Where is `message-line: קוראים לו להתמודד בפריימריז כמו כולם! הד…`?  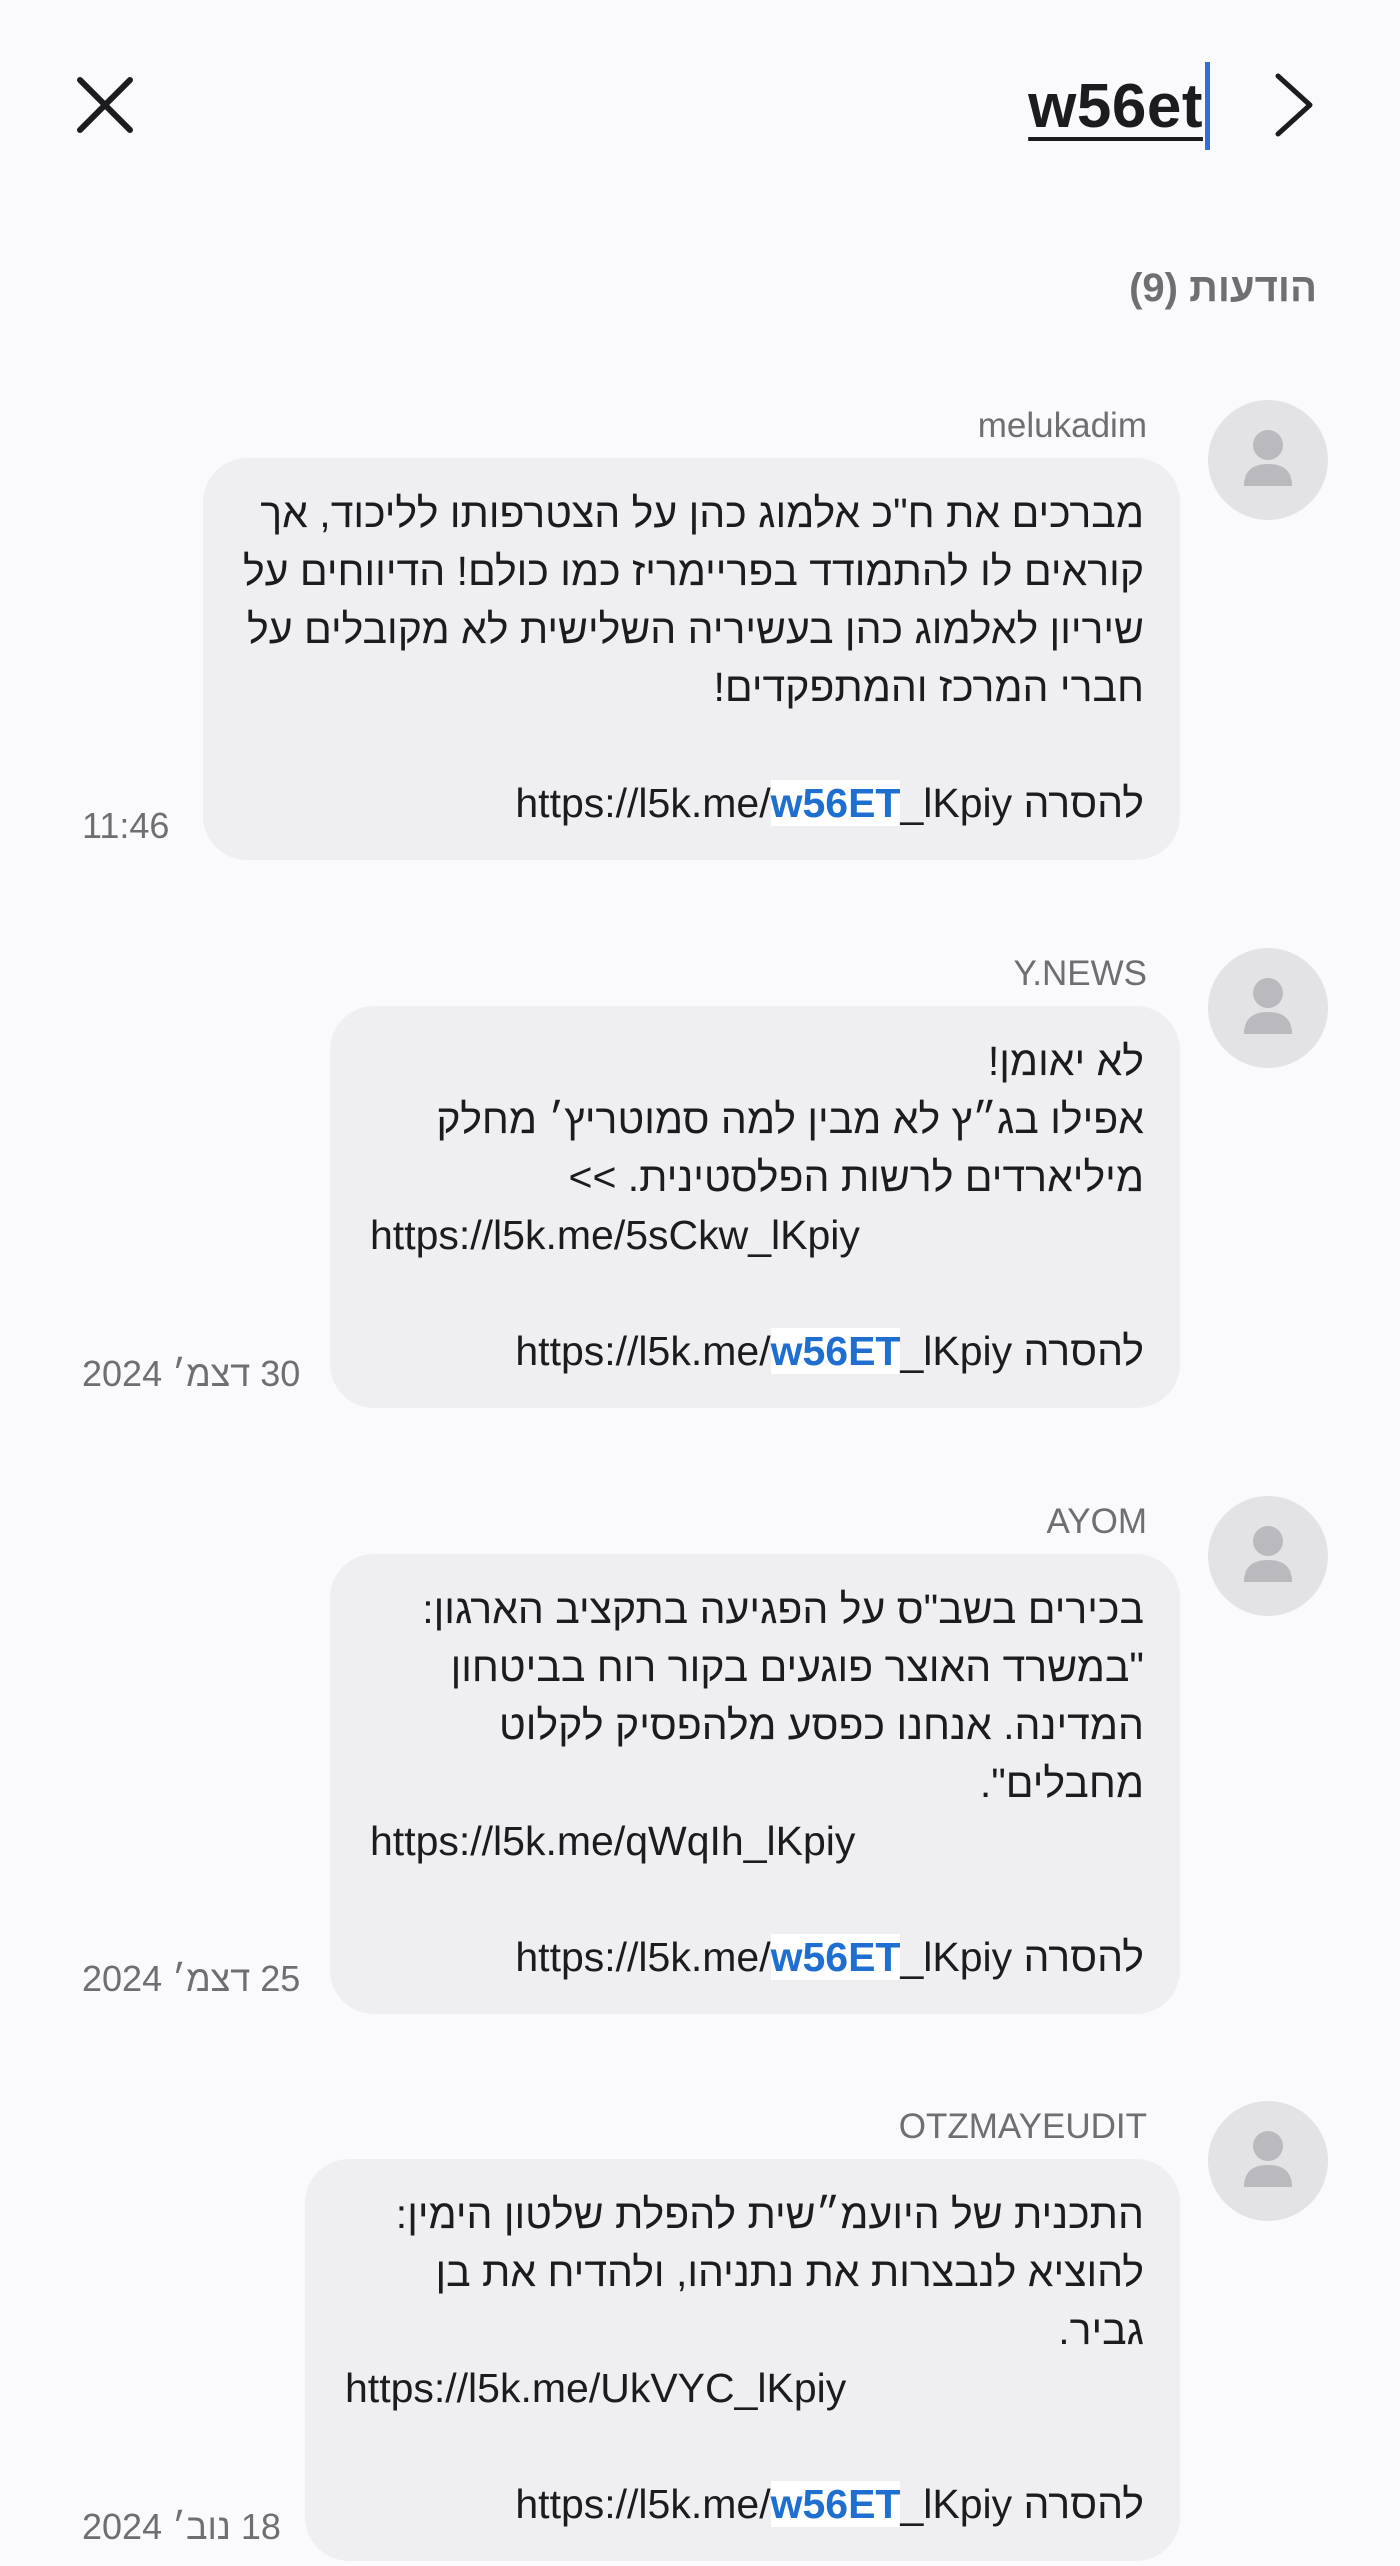
message-line: קוראים לו להתמודד בפריימריז כמו כולם! הד… is located at coordinates (693, 571).